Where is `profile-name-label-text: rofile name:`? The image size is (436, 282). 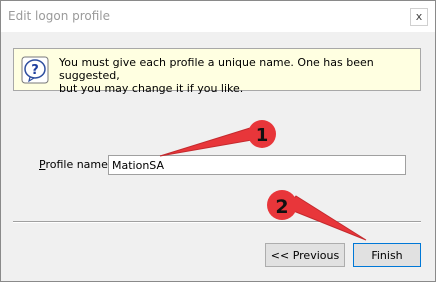 profile-name-label-text: rofile name: is located at coordinates (78, 164).